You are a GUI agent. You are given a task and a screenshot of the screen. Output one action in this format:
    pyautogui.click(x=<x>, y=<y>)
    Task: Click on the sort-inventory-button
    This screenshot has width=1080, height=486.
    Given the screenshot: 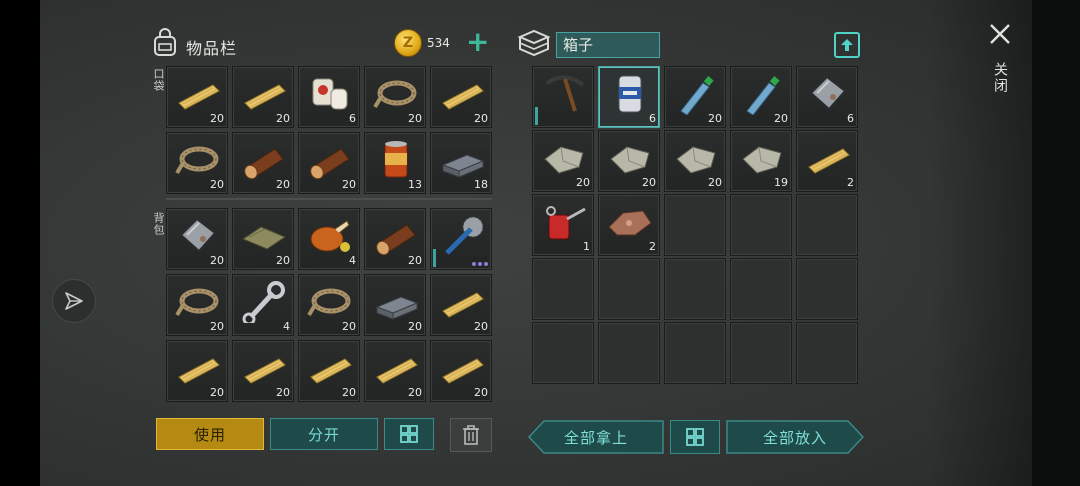 What is the action you would take?
    pyautogui.click(x=409, y=434)
    